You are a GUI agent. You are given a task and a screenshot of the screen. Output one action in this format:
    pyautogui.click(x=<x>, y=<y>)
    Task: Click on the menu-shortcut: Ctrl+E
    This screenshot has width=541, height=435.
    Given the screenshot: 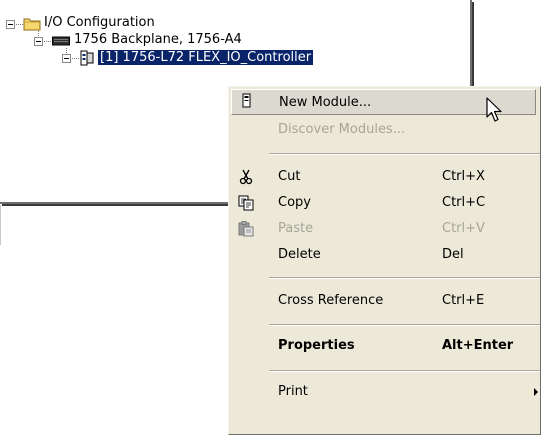 What is the action you would take?
    pyautogui.click(x=463, y=300)
    